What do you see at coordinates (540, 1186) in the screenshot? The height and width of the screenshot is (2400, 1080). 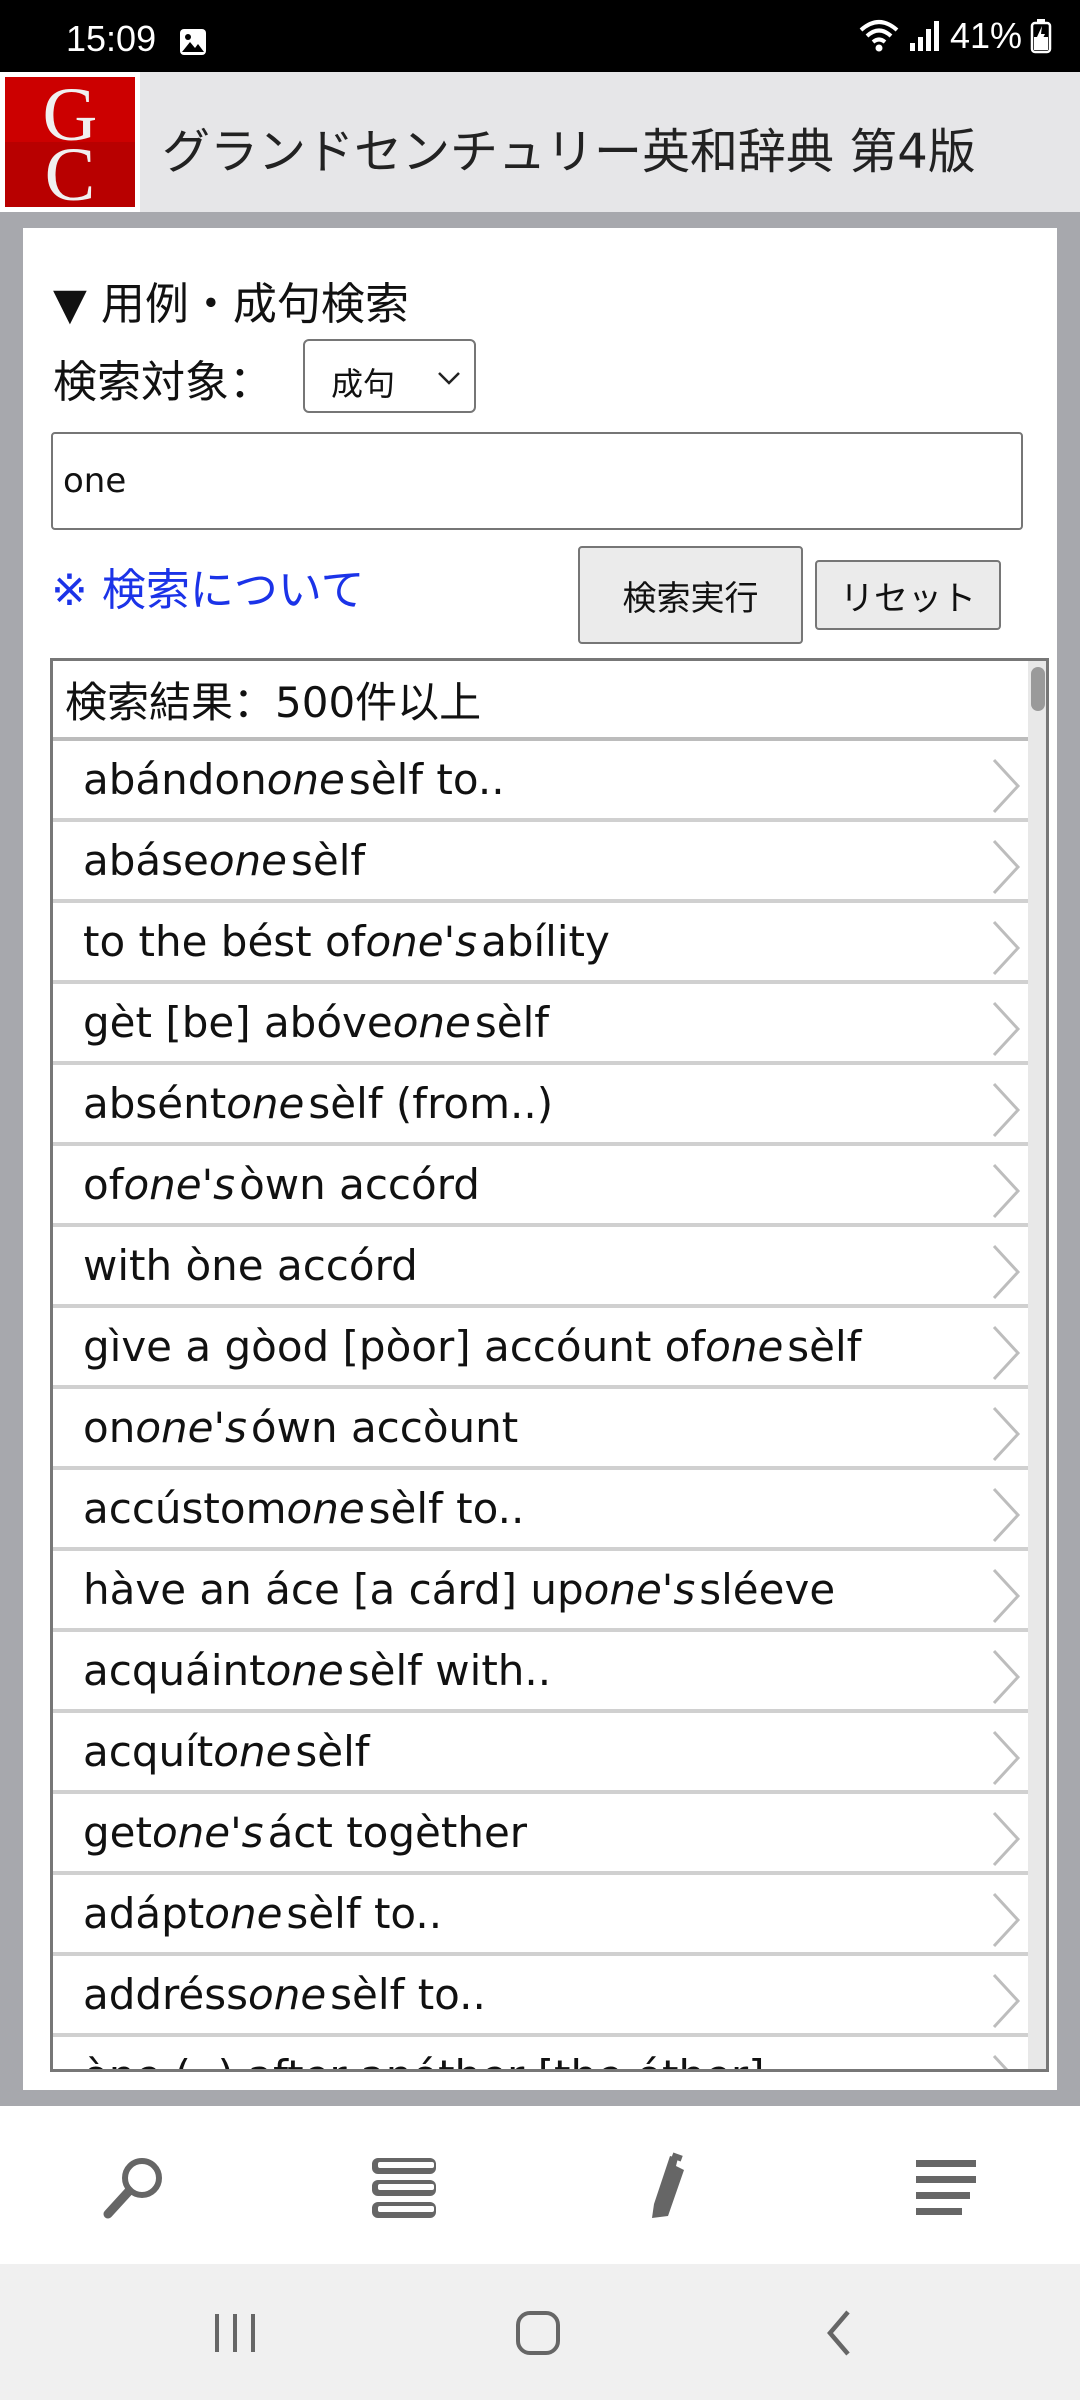 I see `result-item: of one's òwn accórd` at bounding box center [540, 1186].